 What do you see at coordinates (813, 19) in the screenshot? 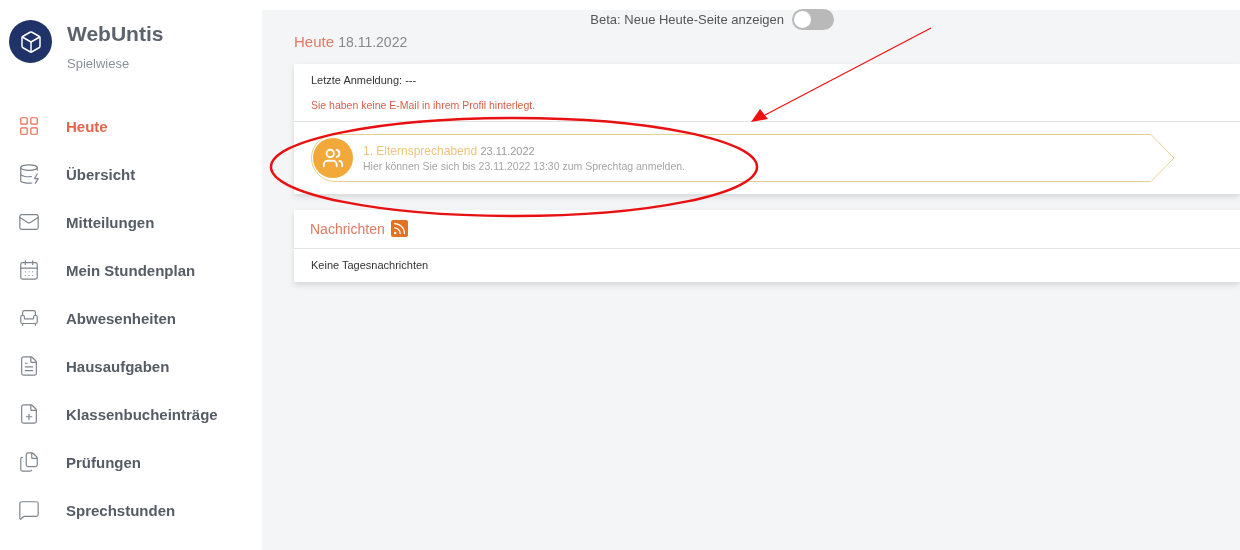
I see `toggle-switch` at bounding box center [813, 19].